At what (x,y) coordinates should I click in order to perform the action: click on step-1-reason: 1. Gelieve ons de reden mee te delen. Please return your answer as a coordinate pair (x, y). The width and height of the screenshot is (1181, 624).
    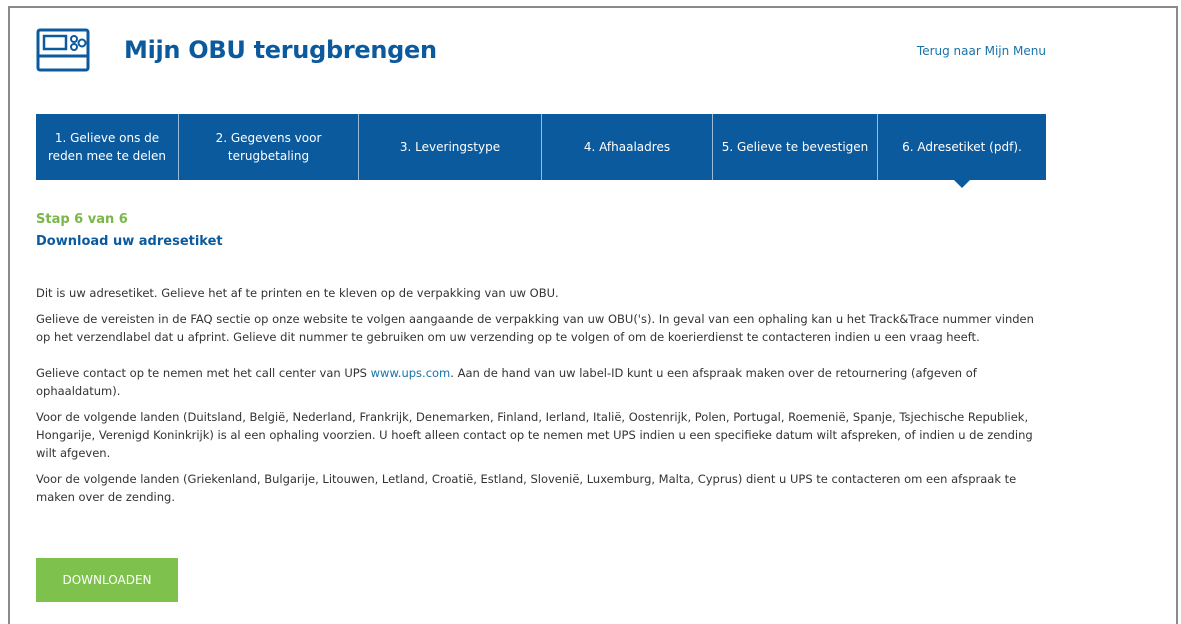
    Looking at the image, I should click on (107, 147).